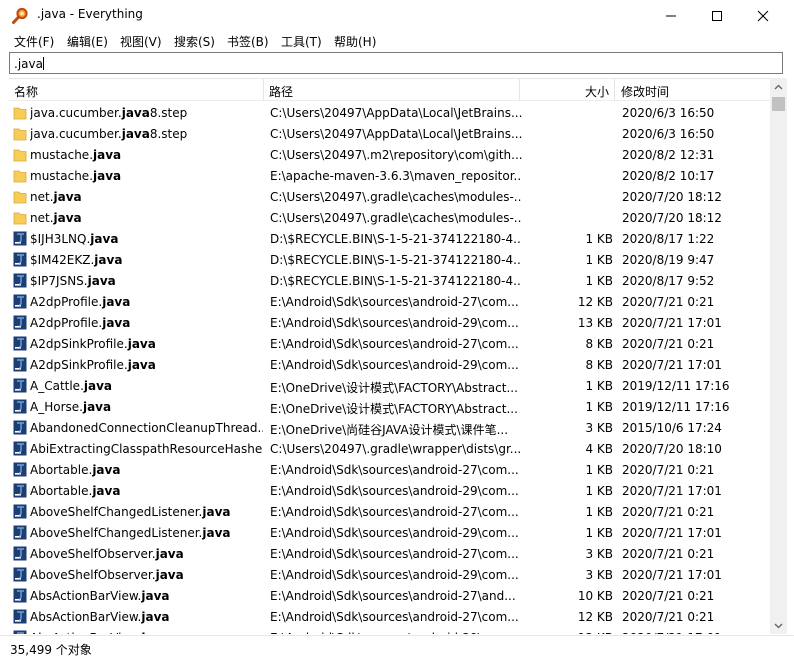 The width and height of the screenshot is (794, 664). Describe the element at coordinates (397, 15) in the screenshot. I see `title-bar: .java - Everything` at that location.